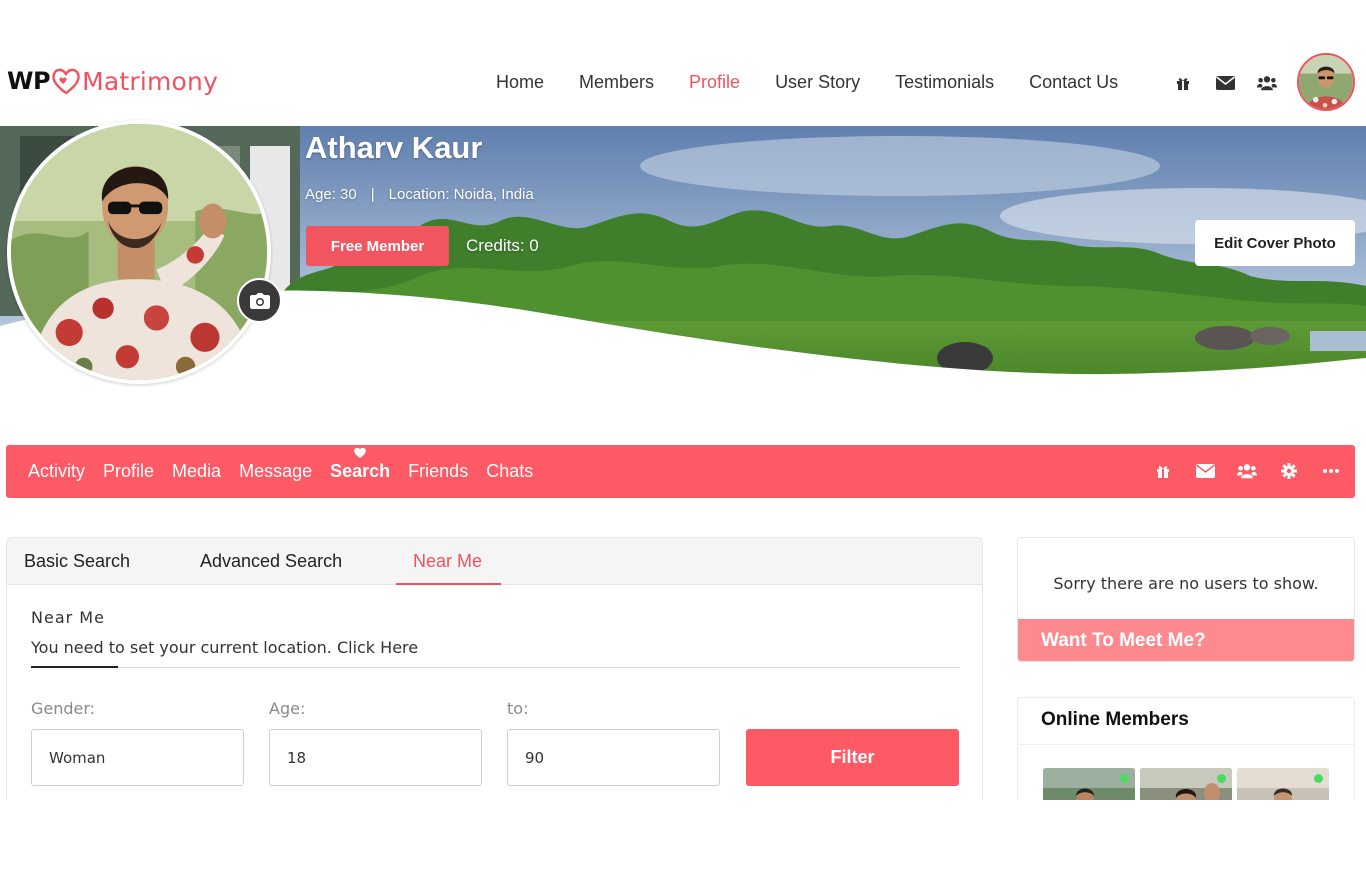  I want to click on filter-button: Filter, so click(852, 757).